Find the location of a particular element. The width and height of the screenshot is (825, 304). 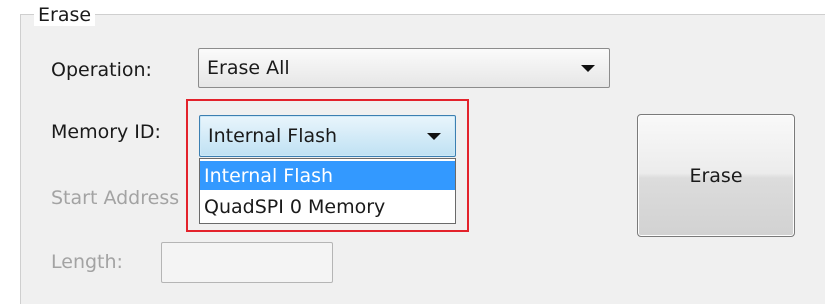

operation-select: Erase All is located at coordinates (404, 68).